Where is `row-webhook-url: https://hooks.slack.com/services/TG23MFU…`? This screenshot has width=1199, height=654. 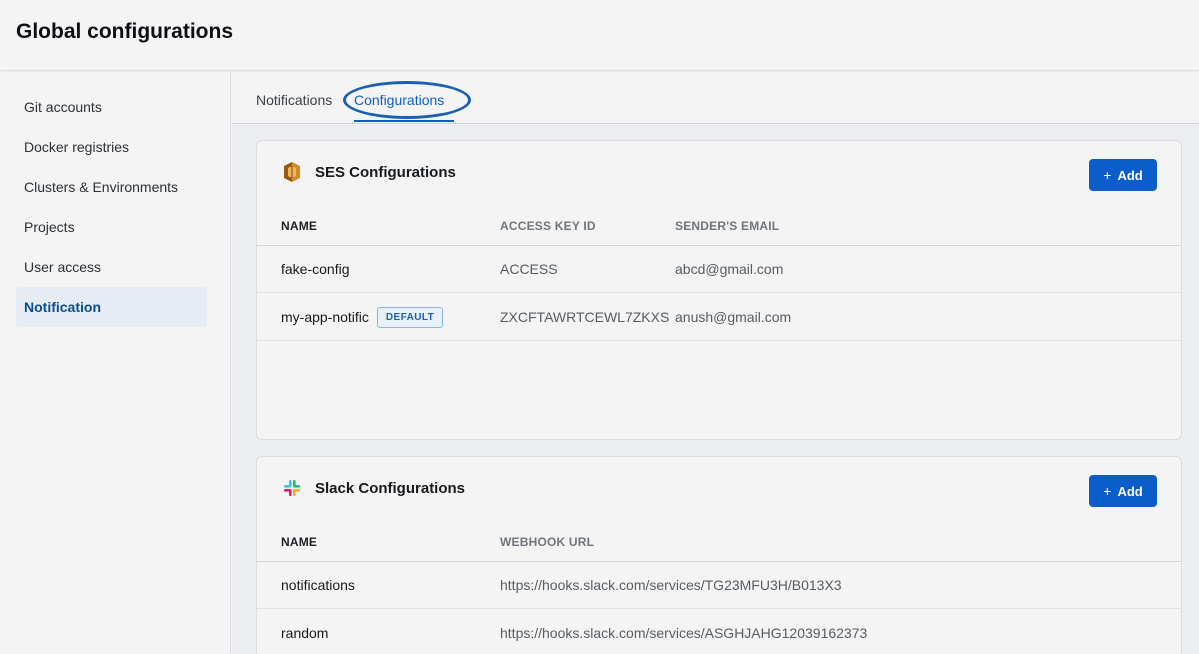
row-webhook-url: https://hooks.slack.com/services/TG23MFU… is located at coordinates (671, 585).